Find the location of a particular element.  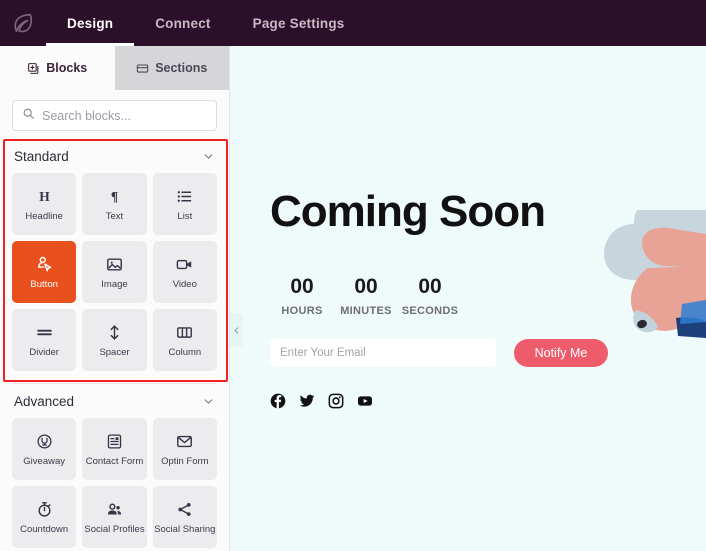

countdown-hours-value: 00 is located at coordinates (302, 286).